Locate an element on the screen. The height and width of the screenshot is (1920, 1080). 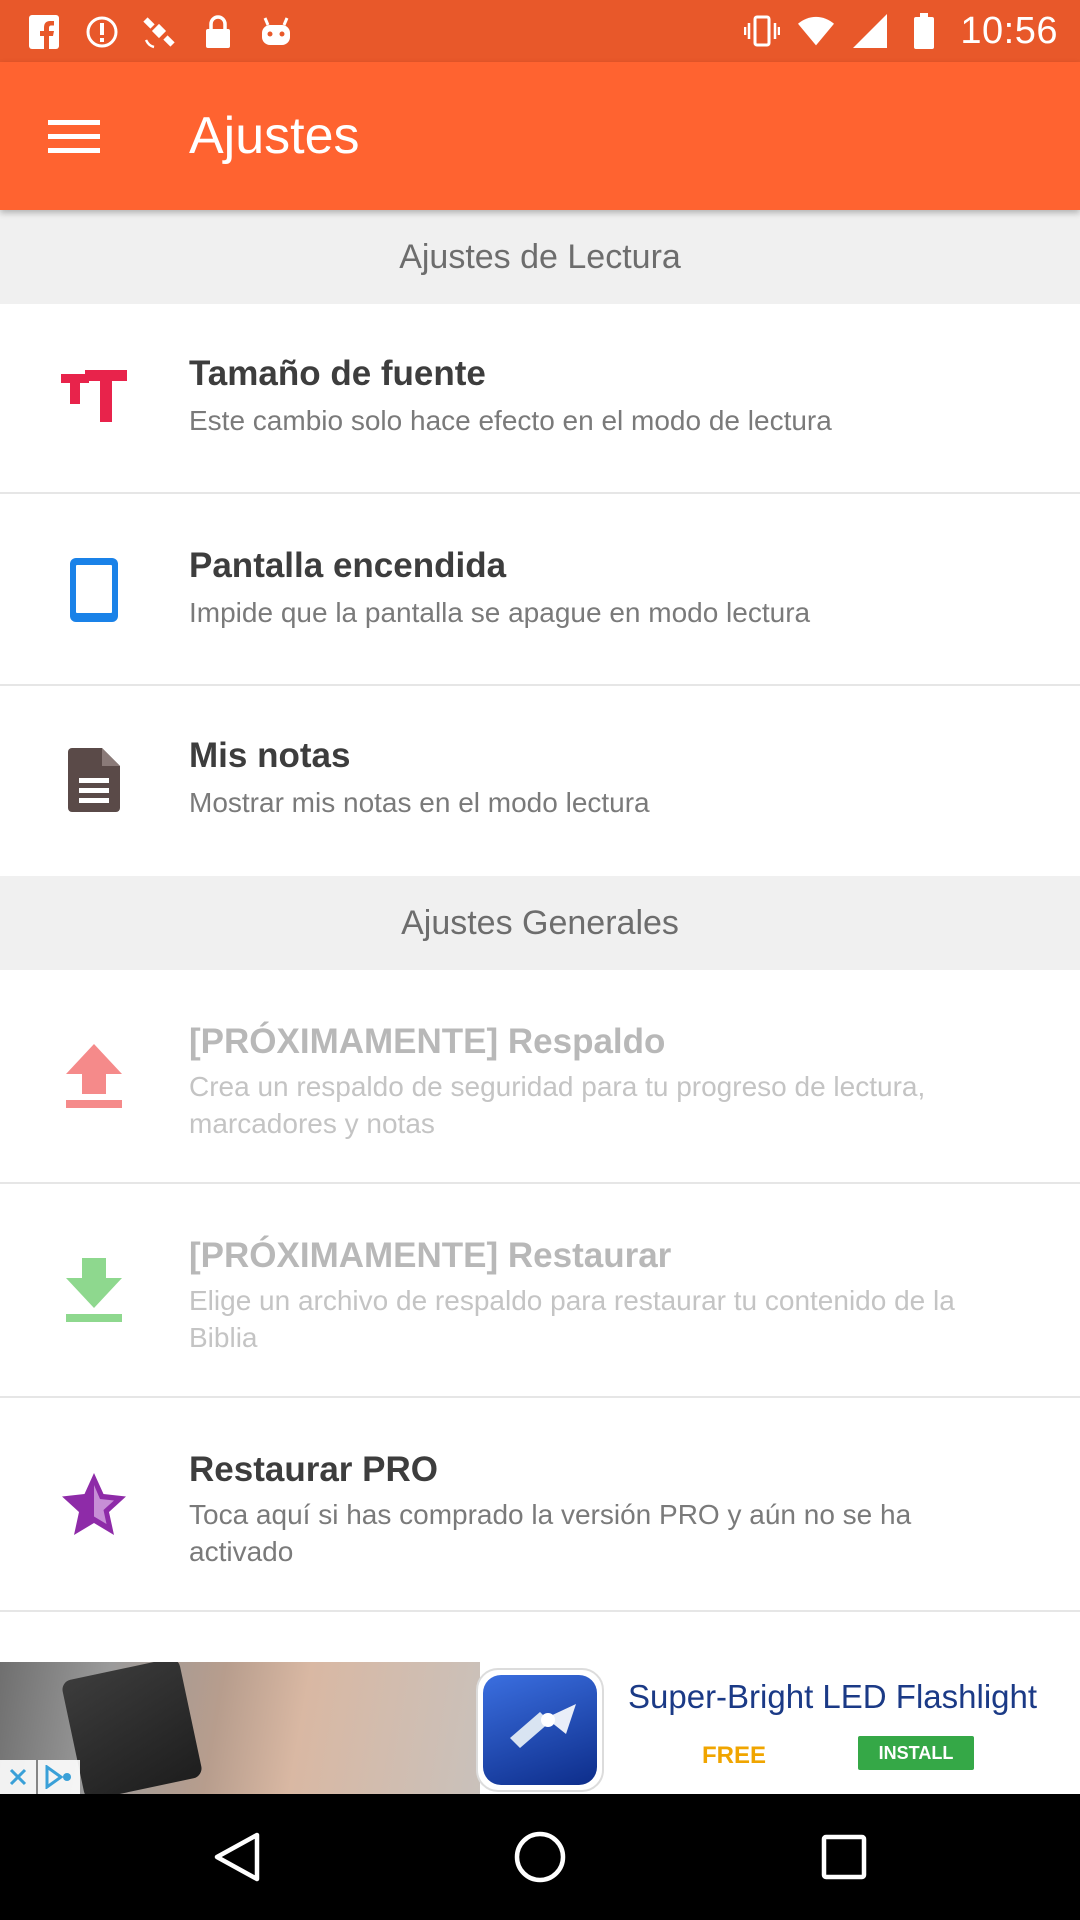
section-header-label: Ajustes Generales is located at coordinates (540, 922).